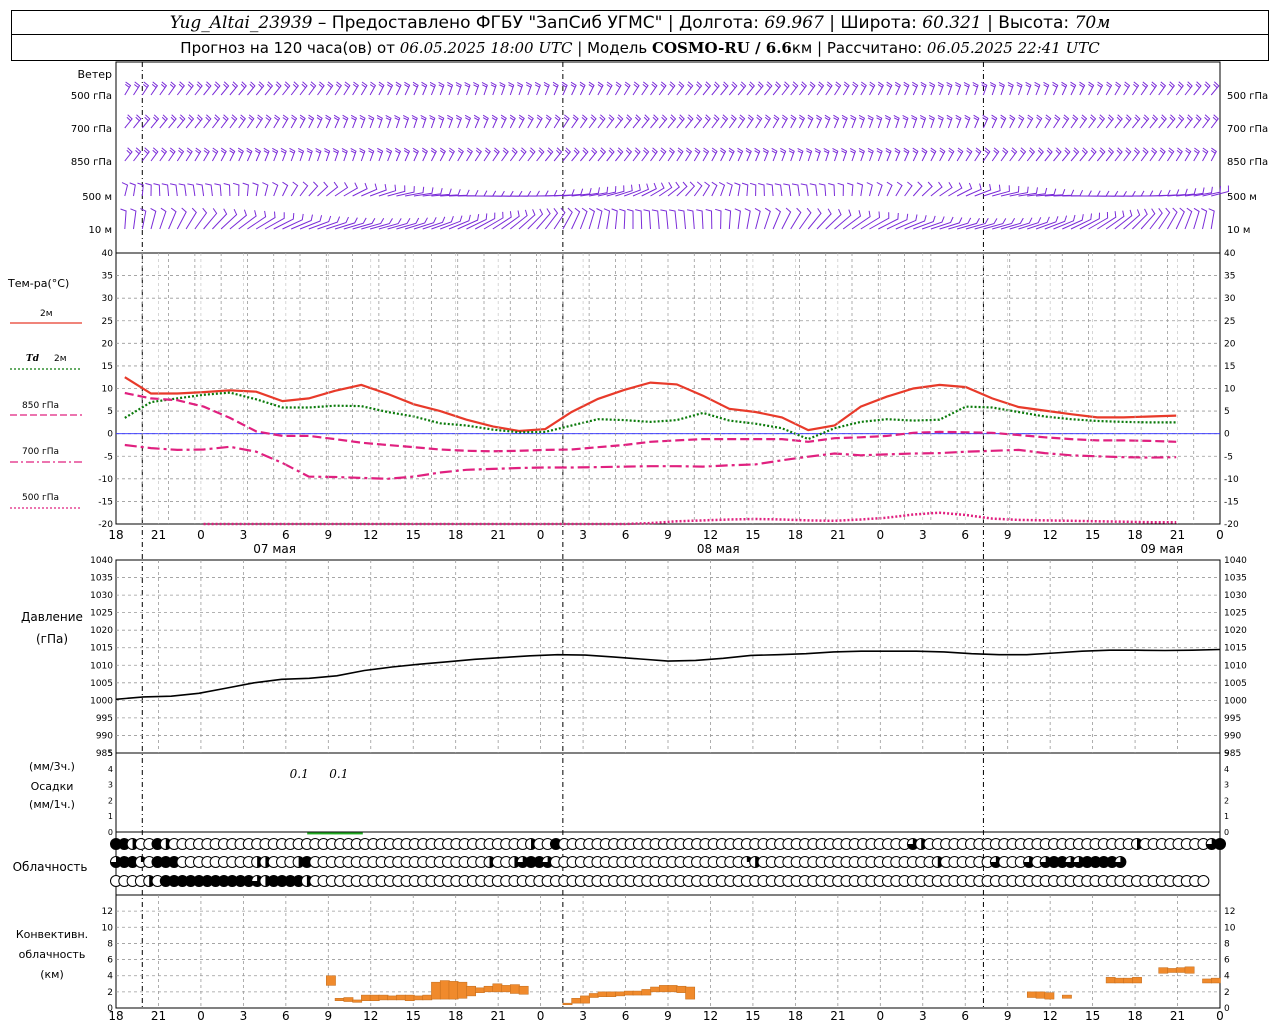 The image size is (1280, 1024). What do you see at coordinates (1227, 412) in the screenshot?
I see `temp-ytick-right: 5` at bounding box center [1227, 412].